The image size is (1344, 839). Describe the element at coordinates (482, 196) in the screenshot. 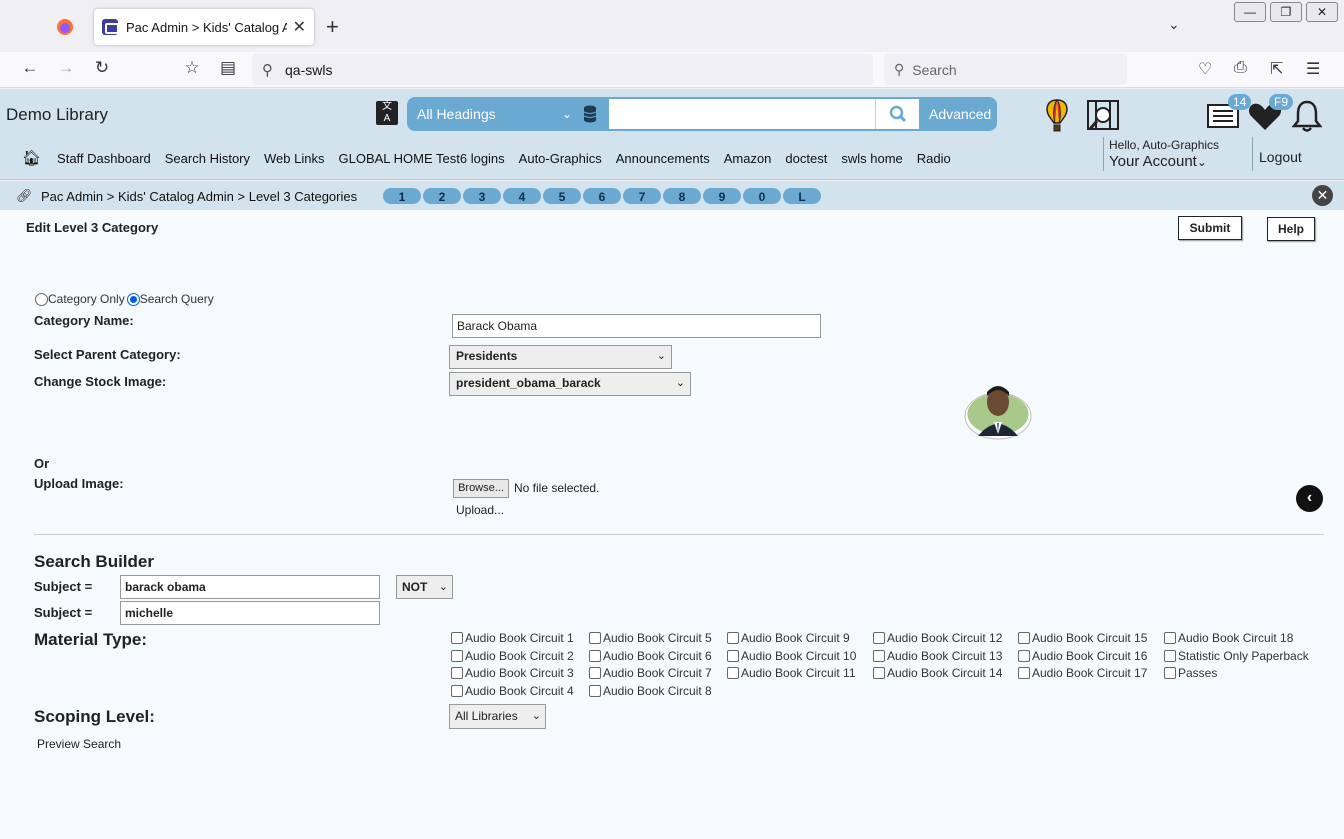

I see `pager-3: 3` at that location.